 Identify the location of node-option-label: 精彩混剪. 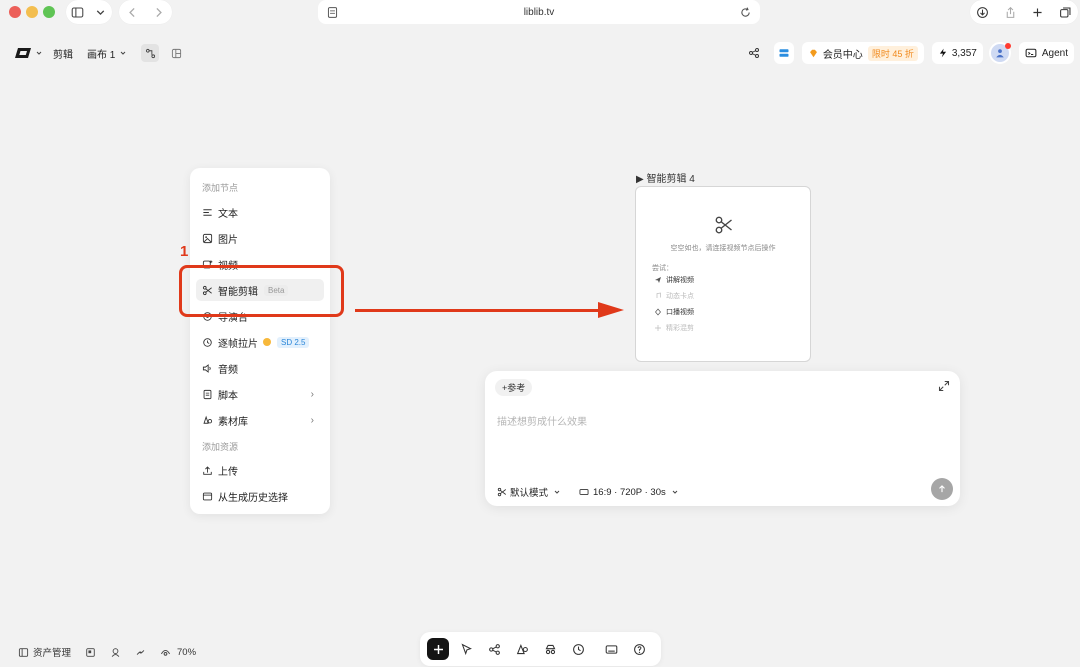
(680, 328).